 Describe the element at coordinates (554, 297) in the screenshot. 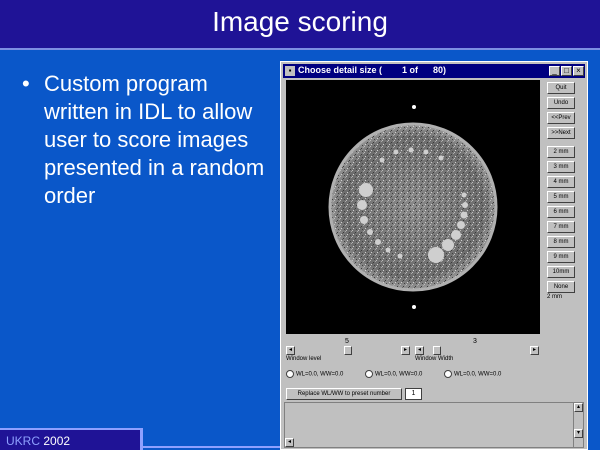

I see `selected-size-label: 2 mm` at that location.